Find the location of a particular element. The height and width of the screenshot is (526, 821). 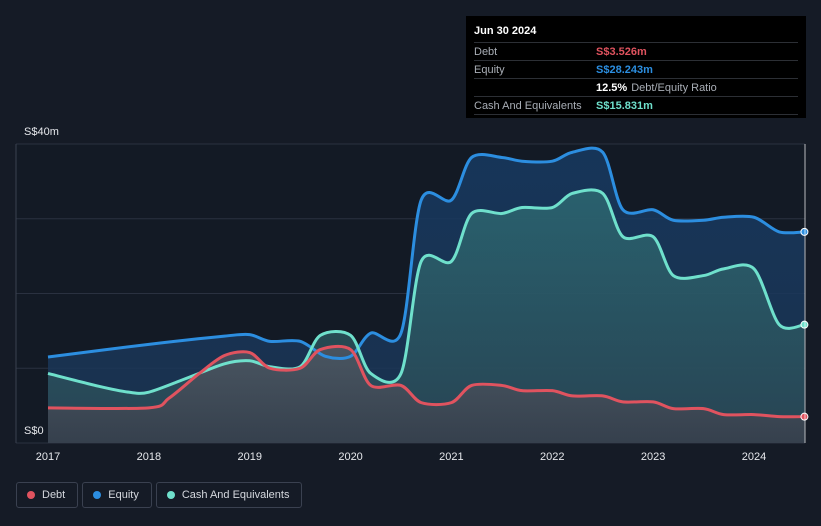

tooltip-row: Equity S$28.243m is located at coordinates (636, 69).